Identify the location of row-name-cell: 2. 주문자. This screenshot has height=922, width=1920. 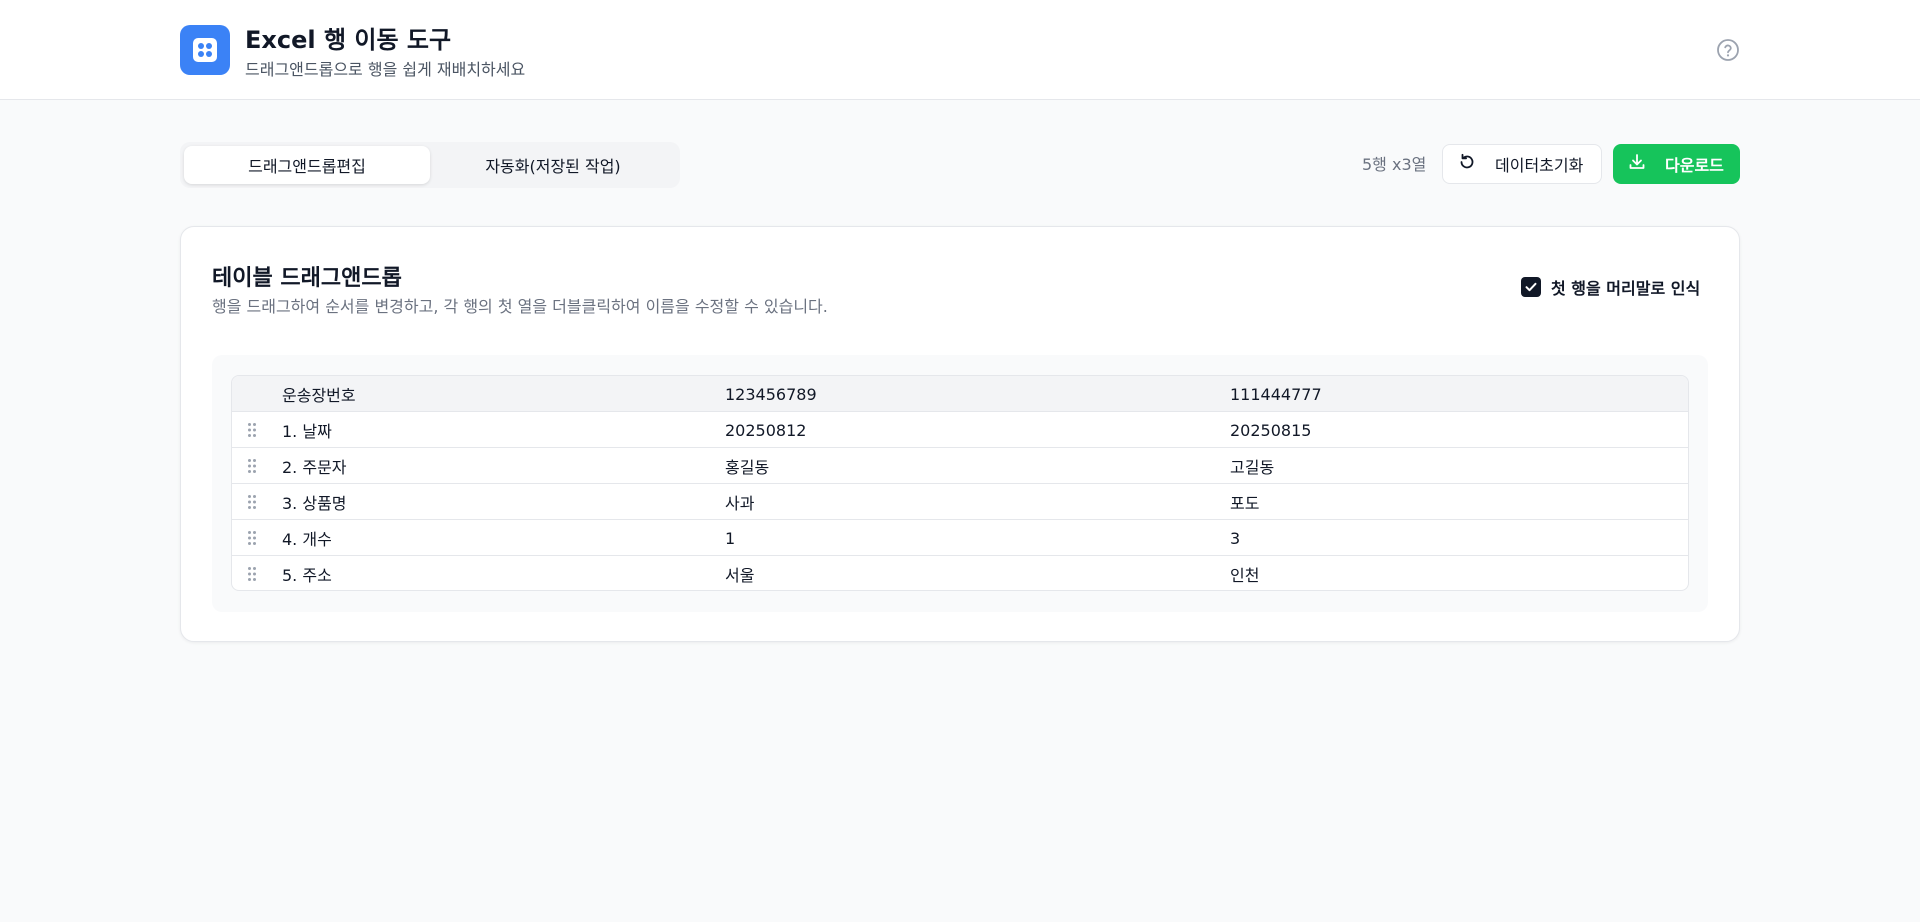
(314, 466).